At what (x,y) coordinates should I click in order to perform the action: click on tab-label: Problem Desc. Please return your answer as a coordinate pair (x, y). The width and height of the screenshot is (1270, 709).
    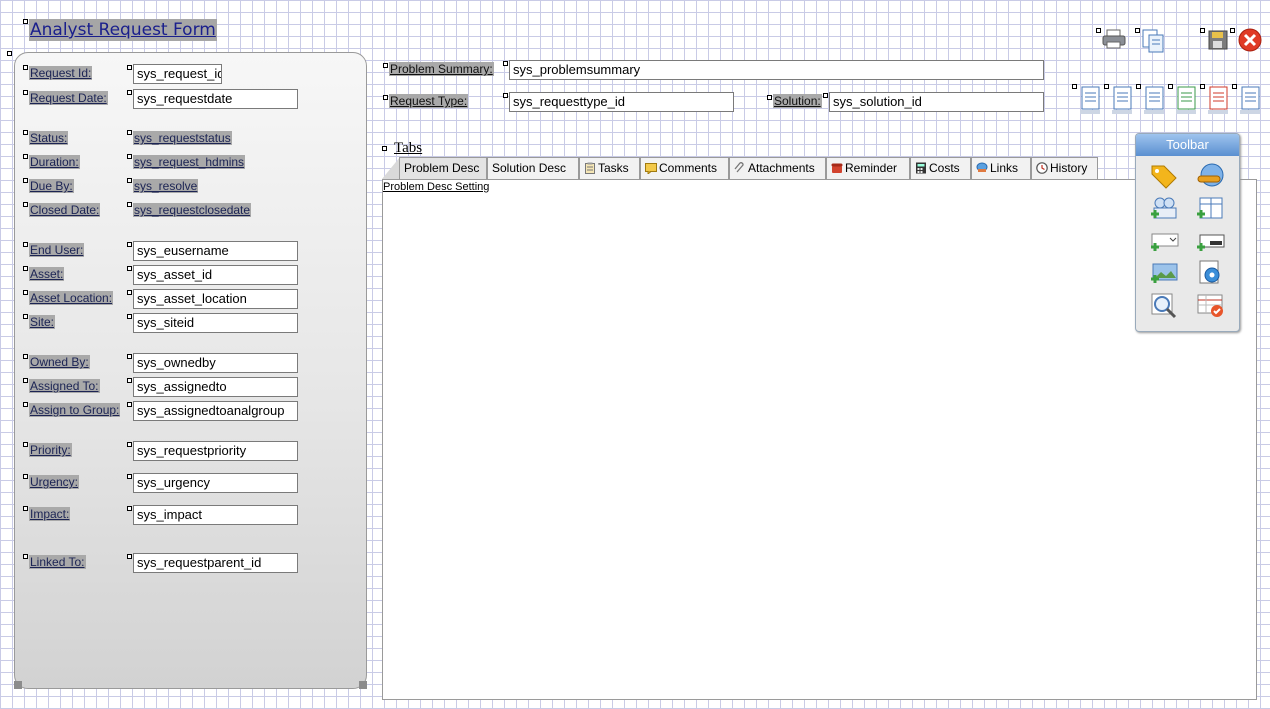
    Looking at the image, I should click on (442, 168).